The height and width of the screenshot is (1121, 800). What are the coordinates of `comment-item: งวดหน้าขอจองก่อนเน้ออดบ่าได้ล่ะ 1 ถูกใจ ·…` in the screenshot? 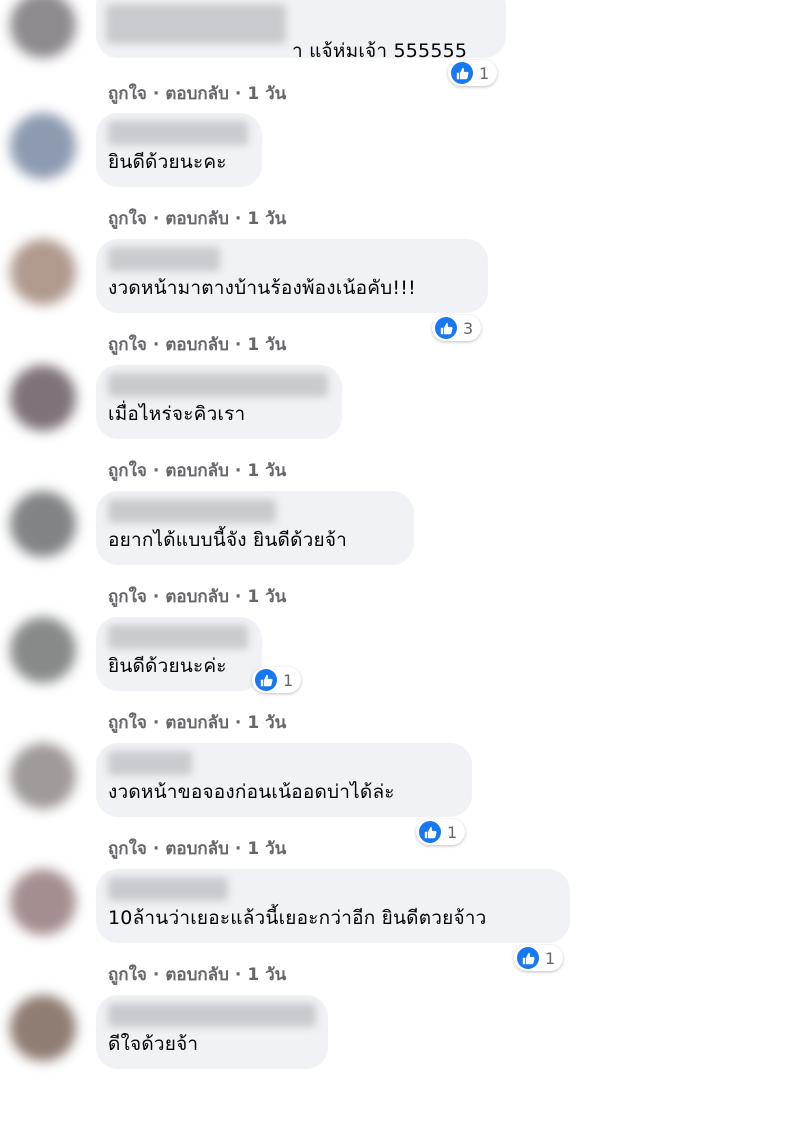 It's located at (400, 806).